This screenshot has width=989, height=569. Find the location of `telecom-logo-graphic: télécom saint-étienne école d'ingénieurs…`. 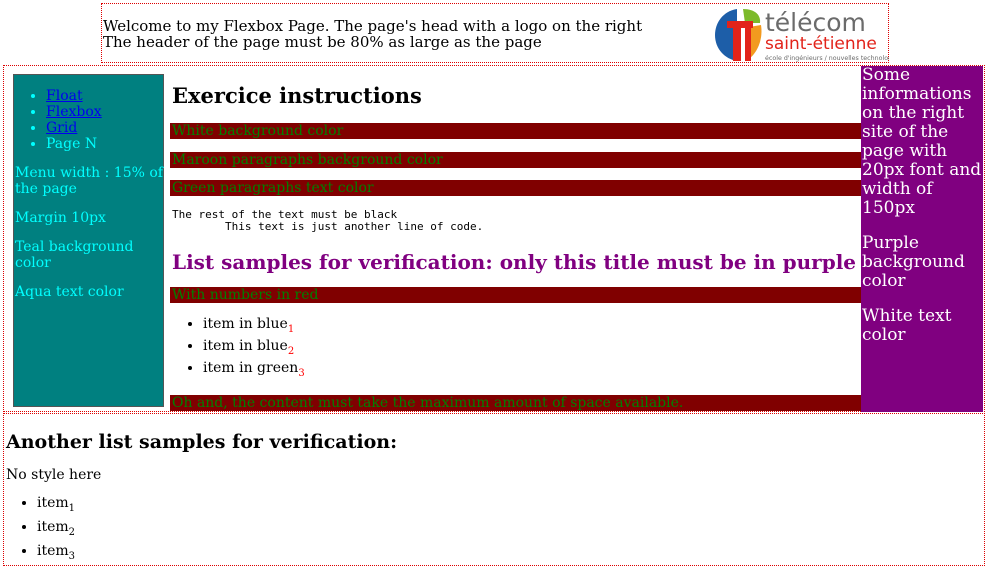

telecom-logo-graphic: télécom saint-étienne école d'ingénieurs… is located at coordinates (808, 35).